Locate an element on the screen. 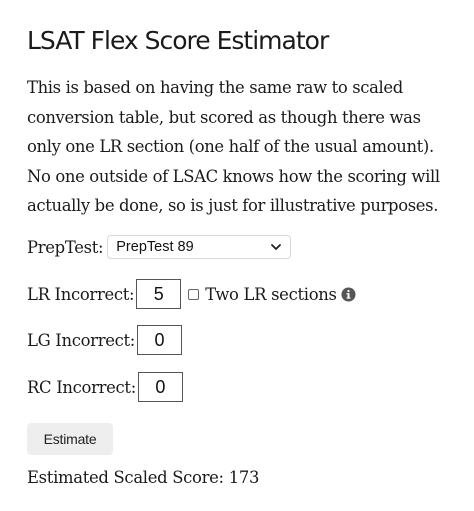 This screenshot has width=474, height=511. lg-incorrect-input: 0 is located at coordinates (160, 340).